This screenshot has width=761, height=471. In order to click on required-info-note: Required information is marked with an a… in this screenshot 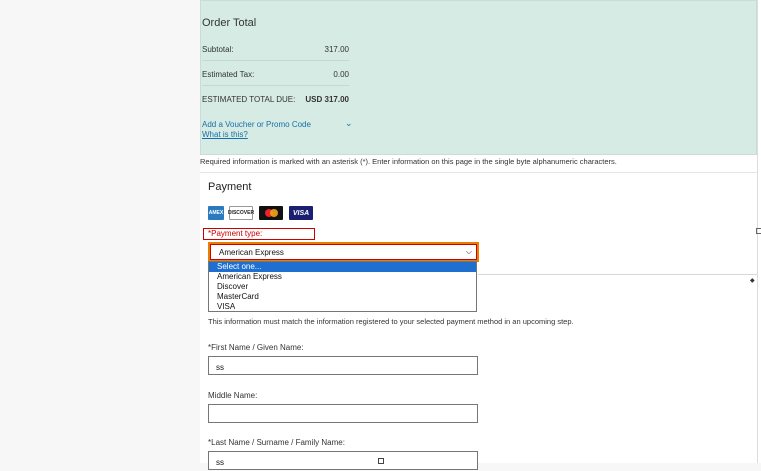, I will do `click(408, 161)`.